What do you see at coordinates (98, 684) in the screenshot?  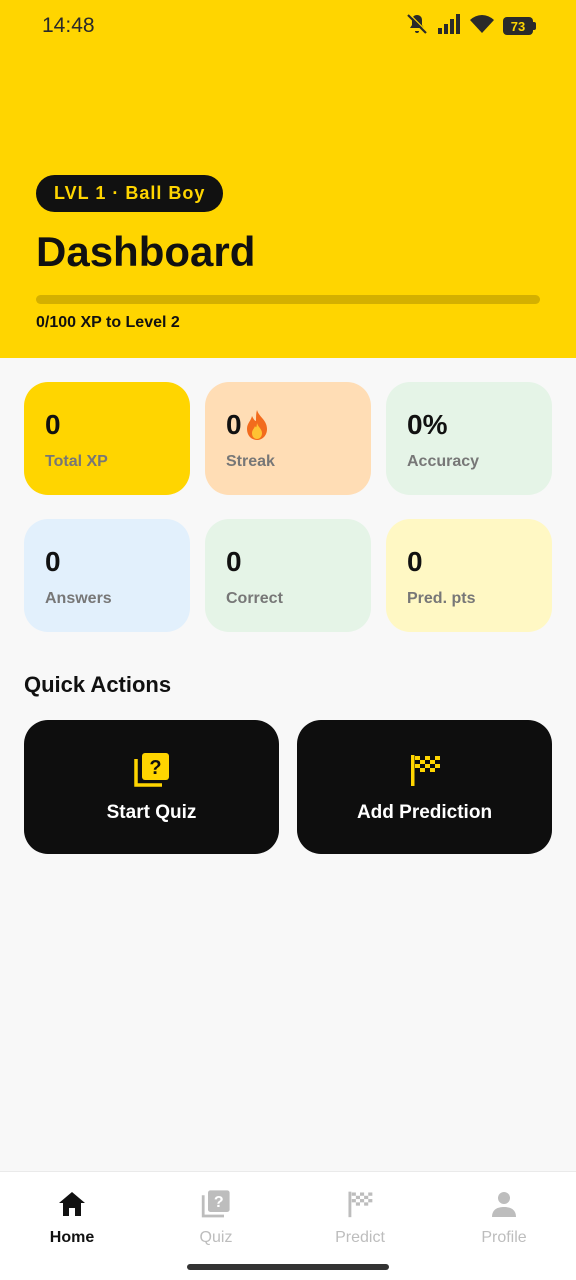 I see `quick-actions-title: Quick Actions` at bounding box center [98, 684].